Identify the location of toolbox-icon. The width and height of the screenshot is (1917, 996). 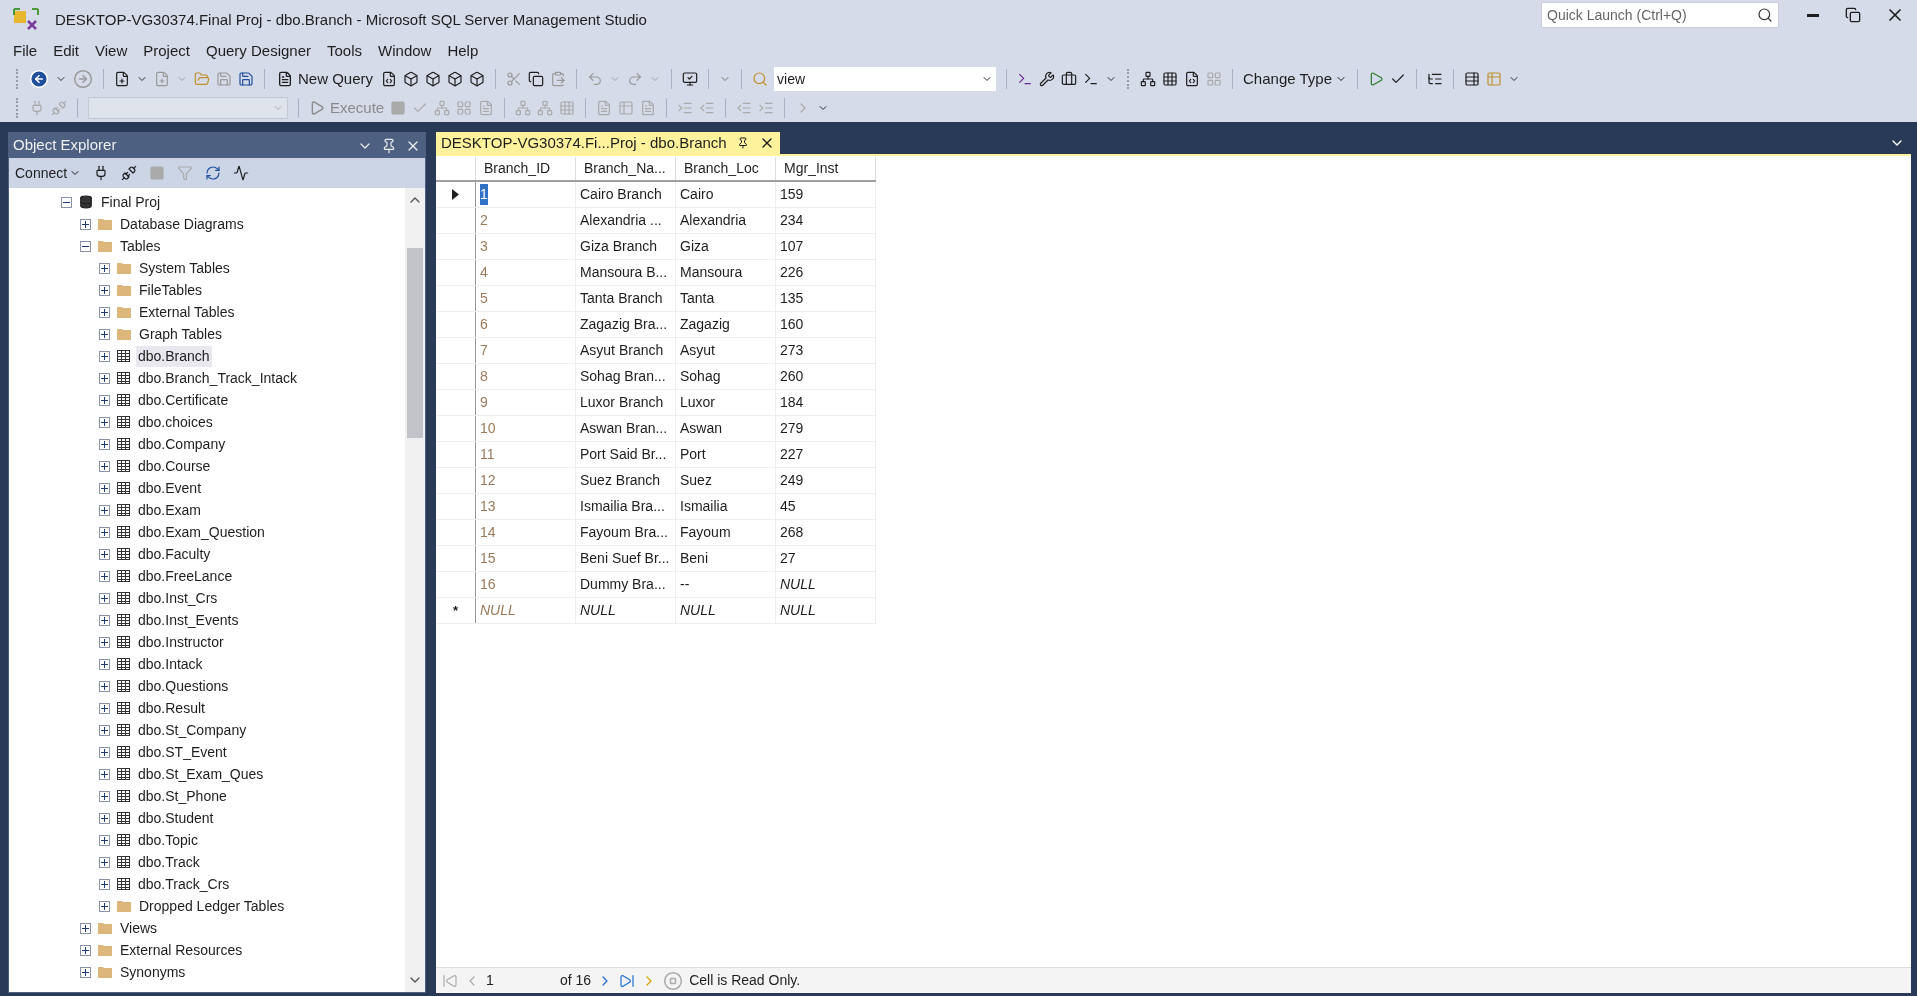
(1069, 79).